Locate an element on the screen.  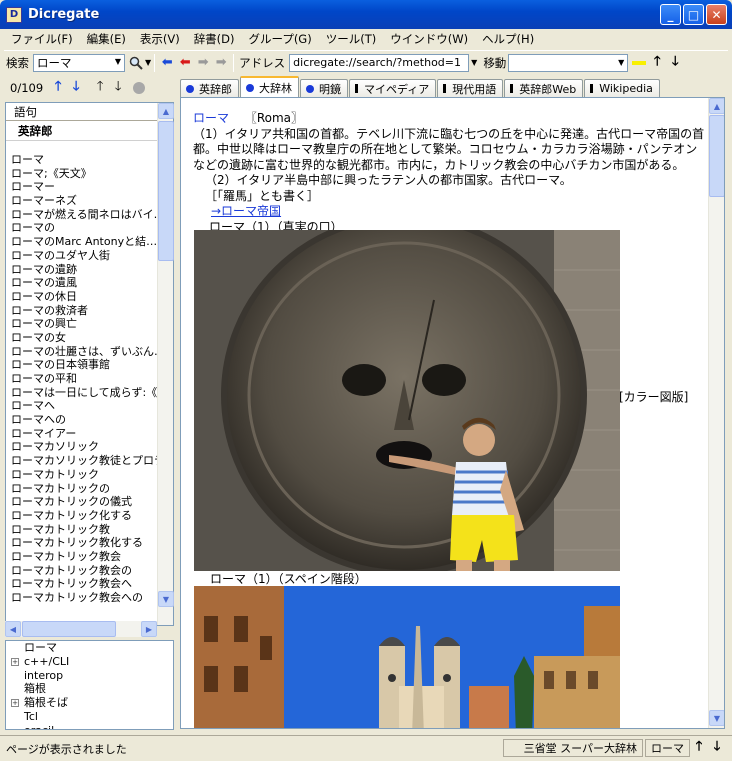
content-scroll-up-icon: ▲ is located at coordinates (716, 106).